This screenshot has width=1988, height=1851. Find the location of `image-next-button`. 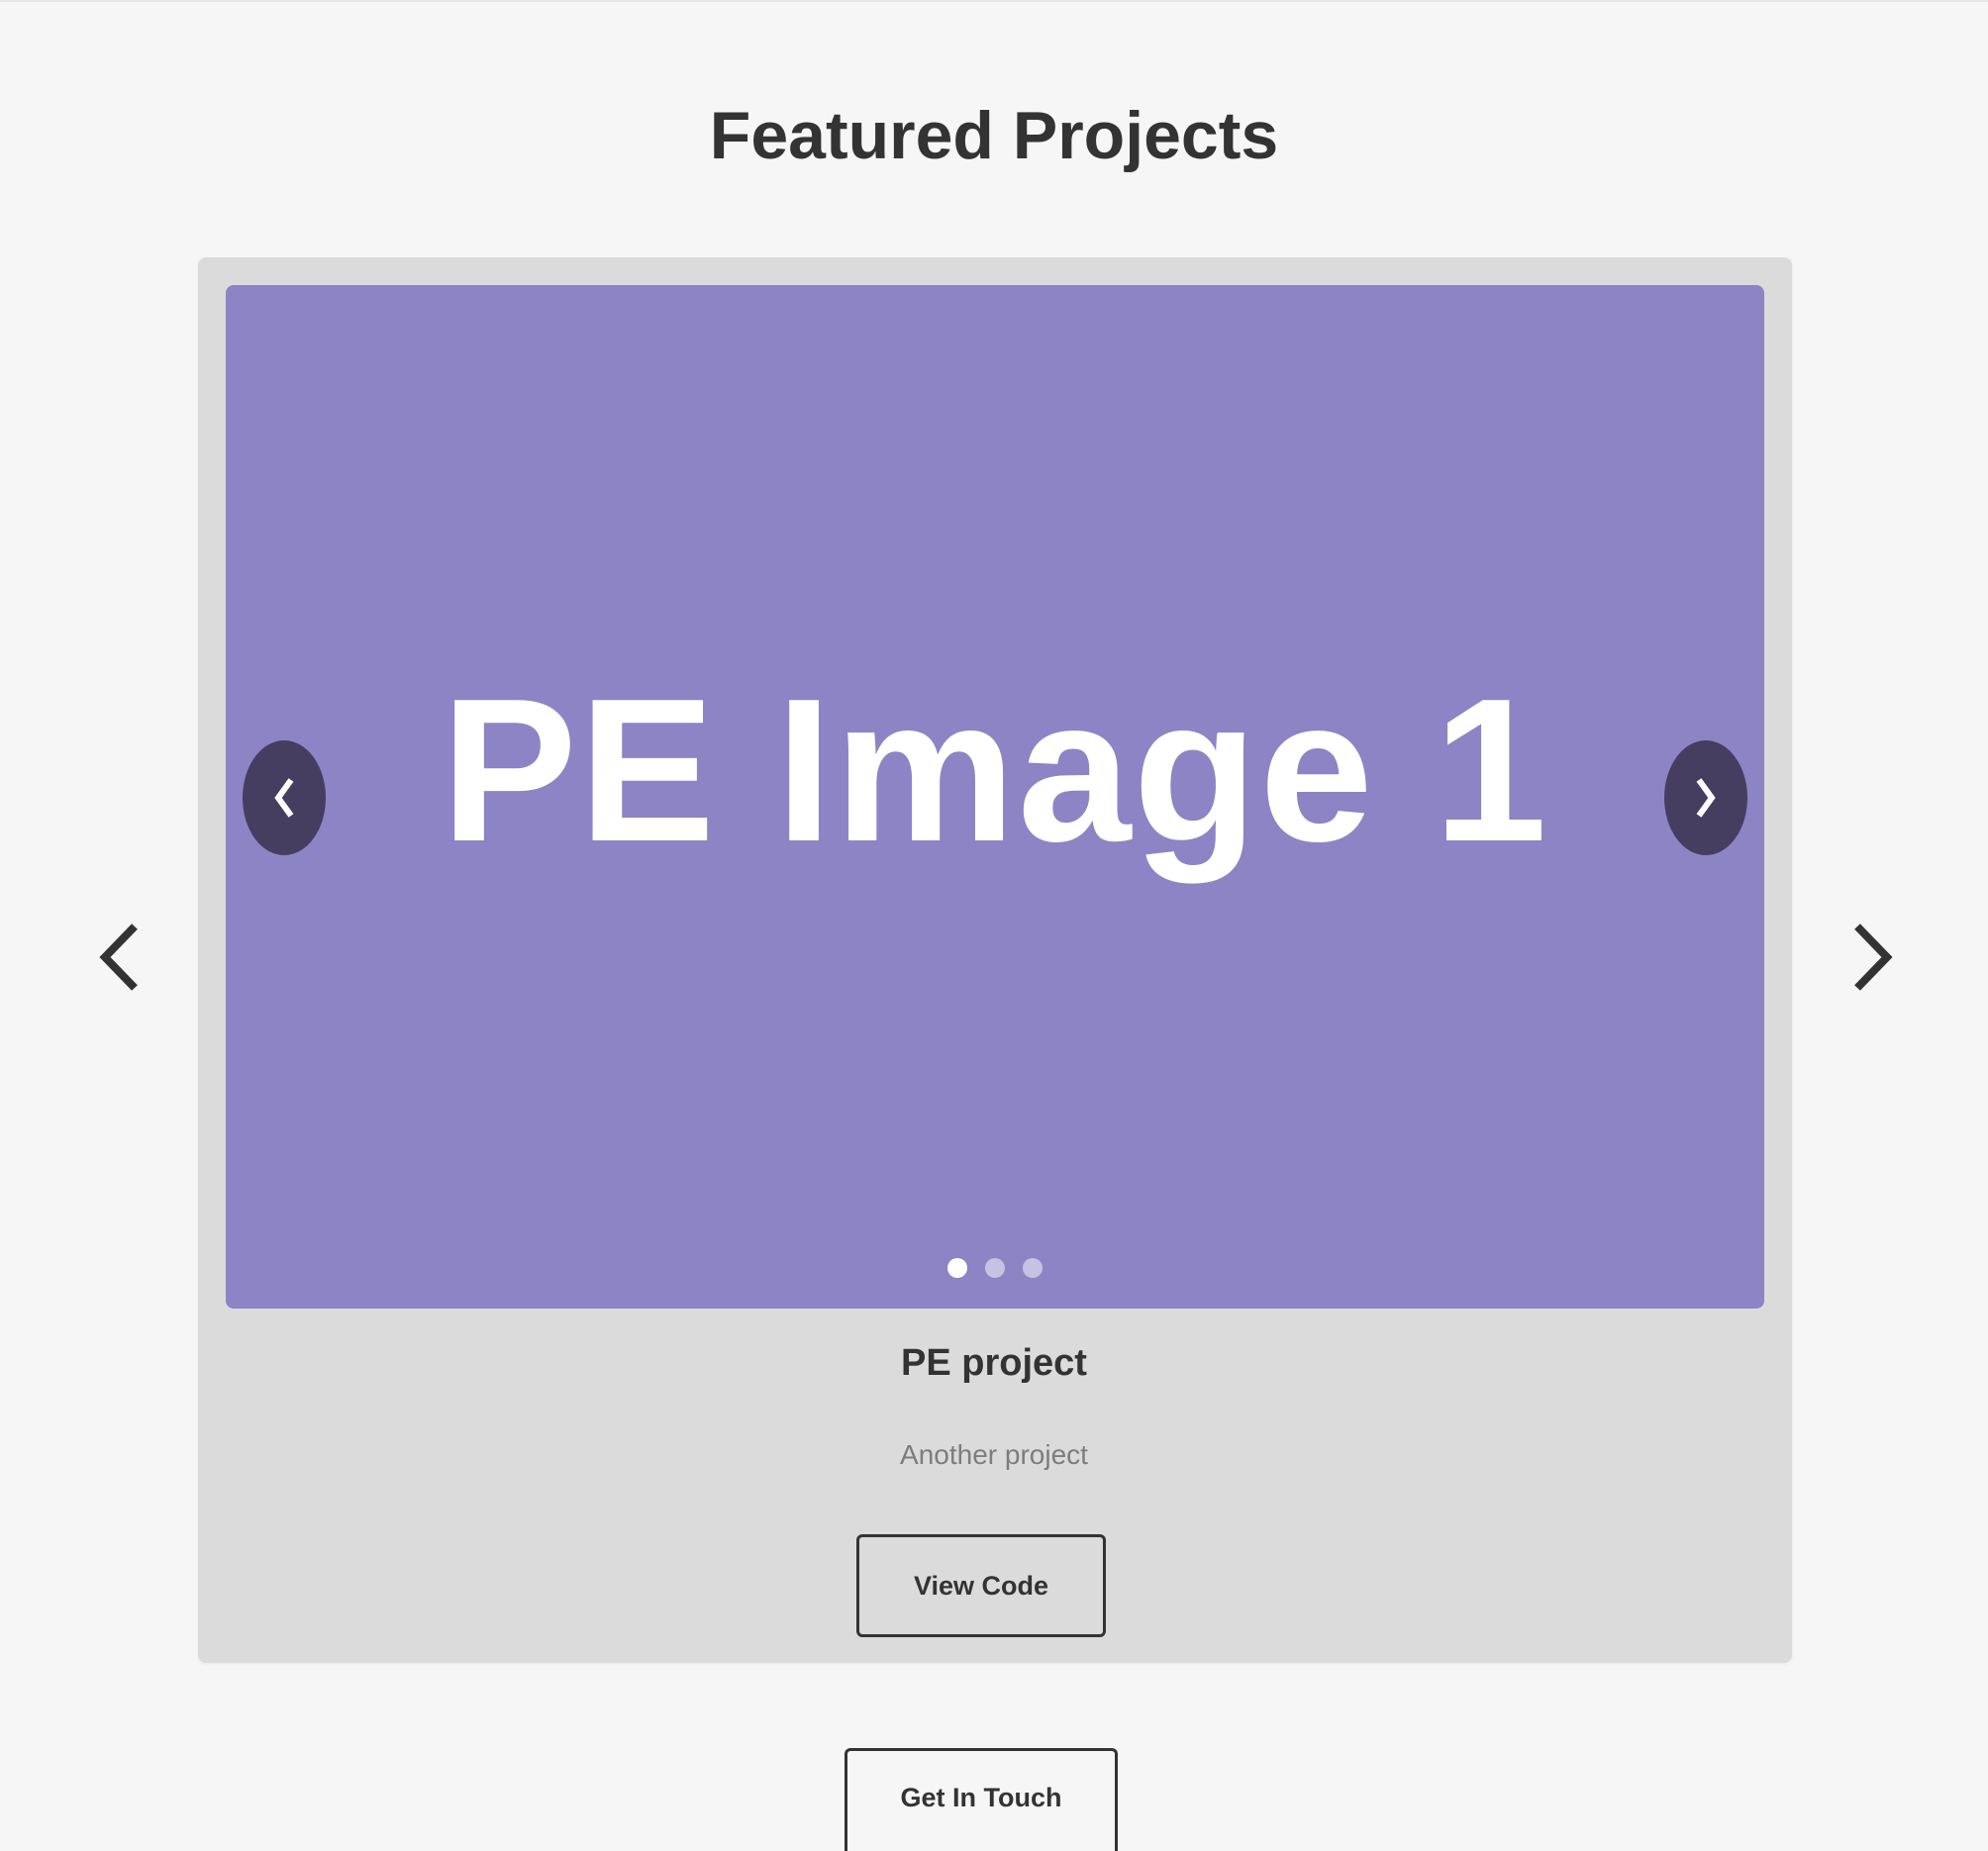

image-next-button is located at coordinates (1705, 797).